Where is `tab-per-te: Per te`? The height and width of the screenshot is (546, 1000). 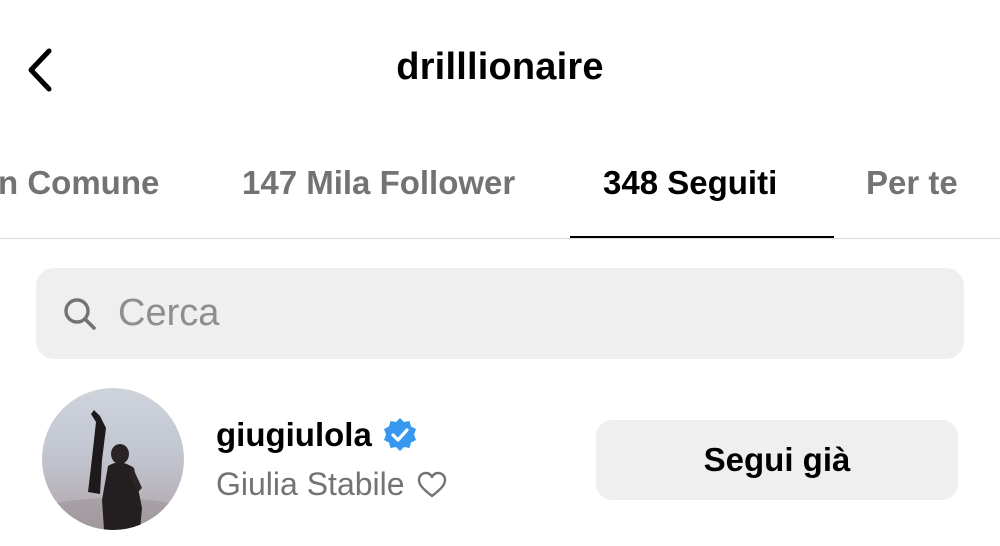
tab-per-te: Per te is located at coordinates (912, 183).